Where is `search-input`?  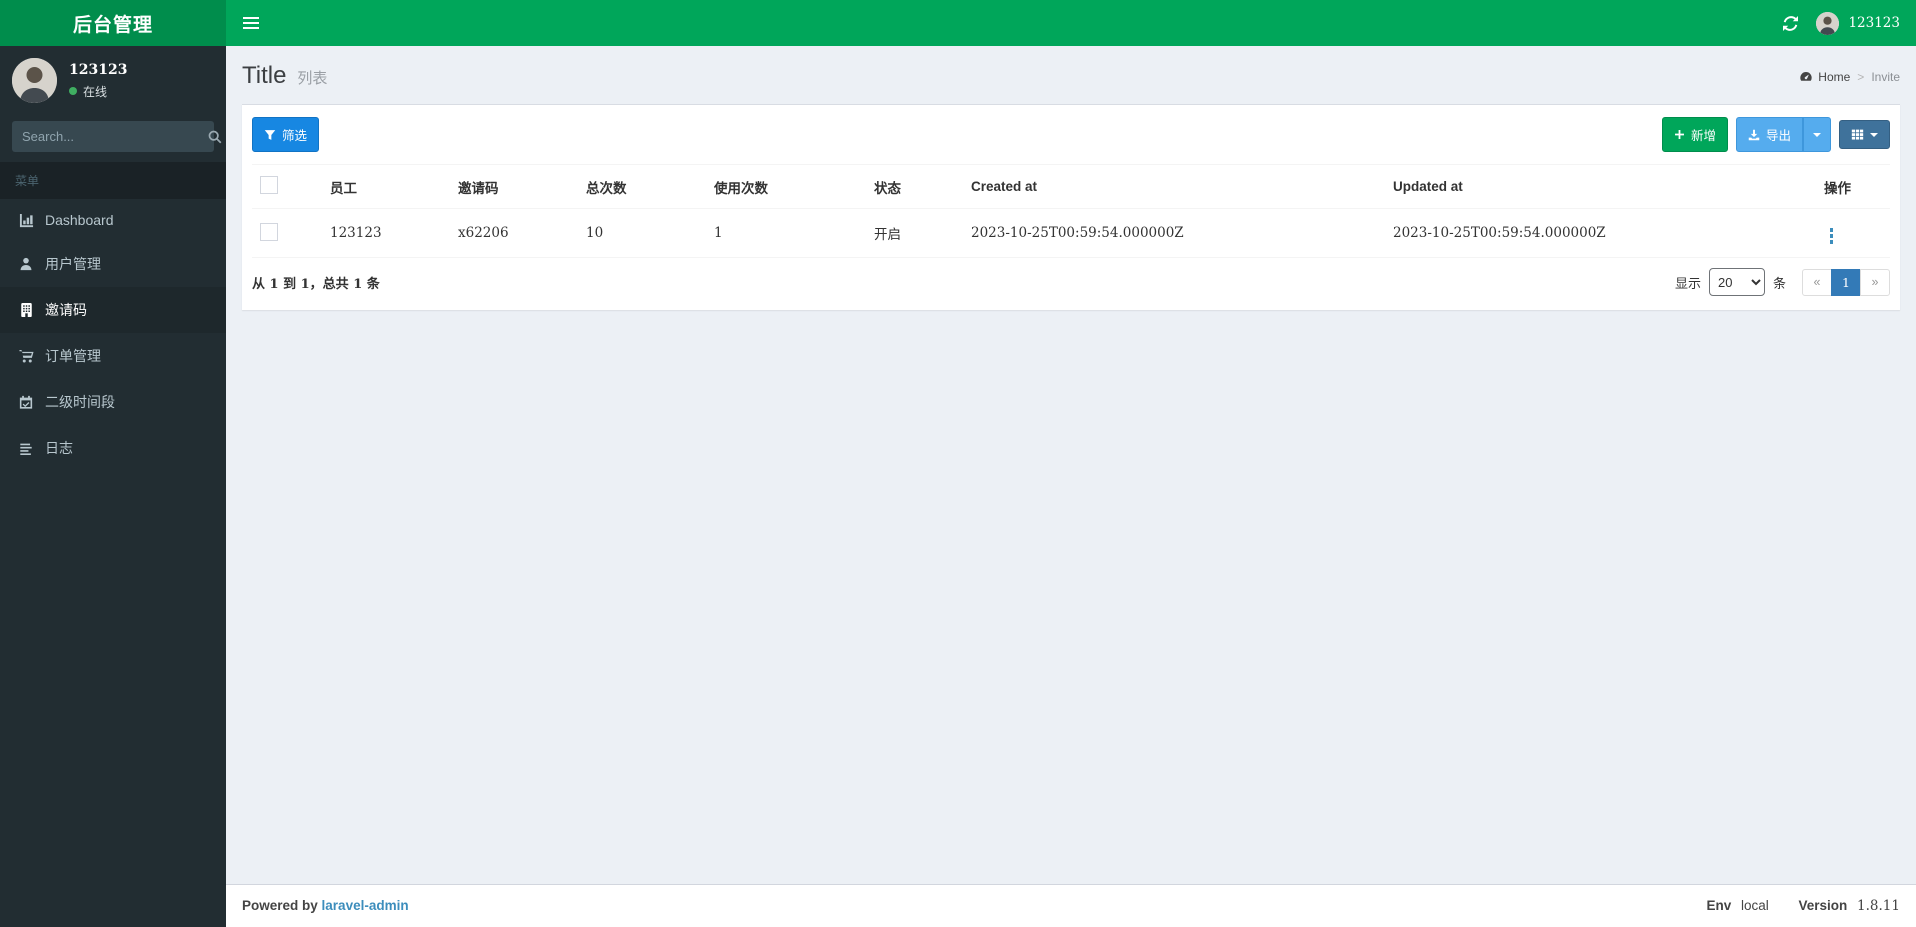
search-input is located at coordinates (110, 136).